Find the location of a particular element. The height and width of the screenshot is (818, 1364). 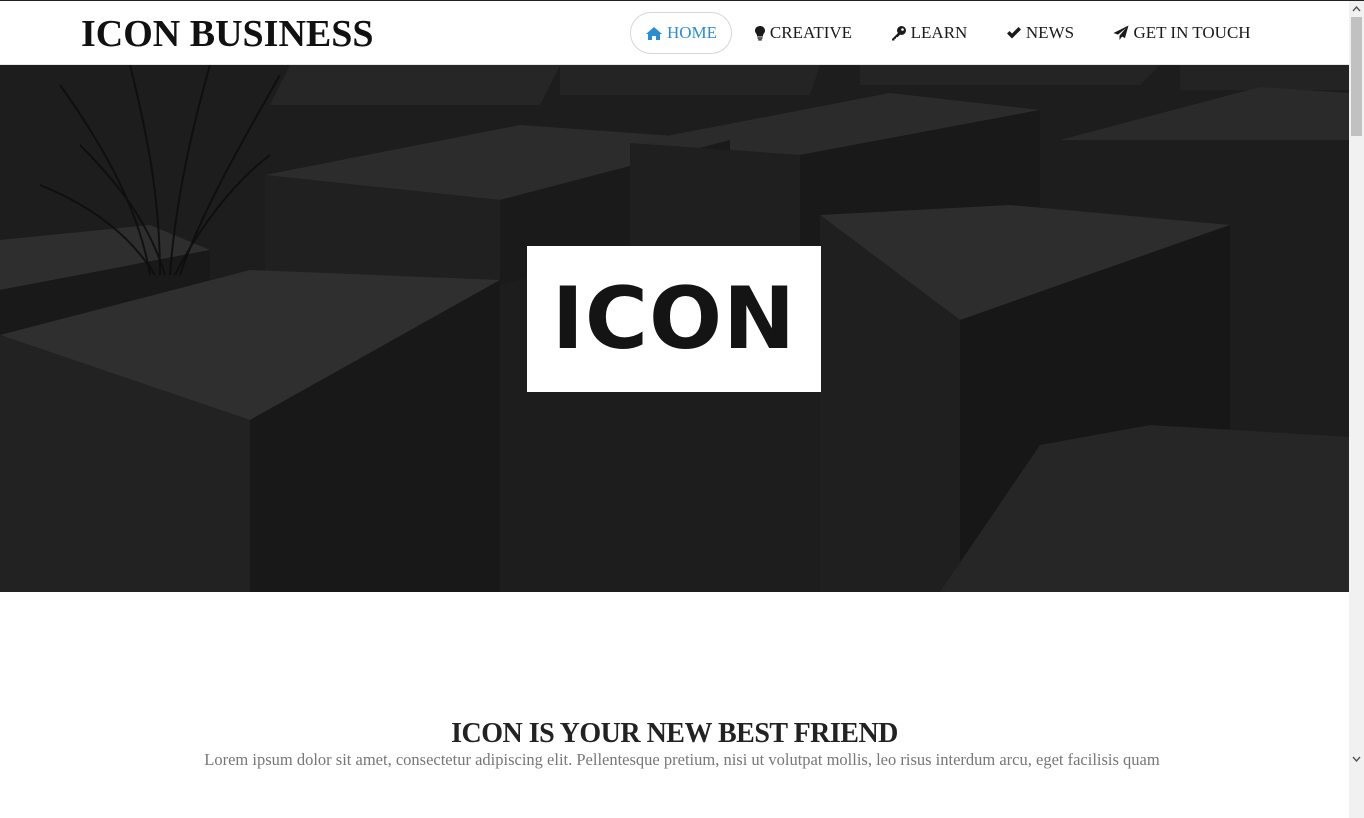

home-icon is located at coordinates (653, 33).